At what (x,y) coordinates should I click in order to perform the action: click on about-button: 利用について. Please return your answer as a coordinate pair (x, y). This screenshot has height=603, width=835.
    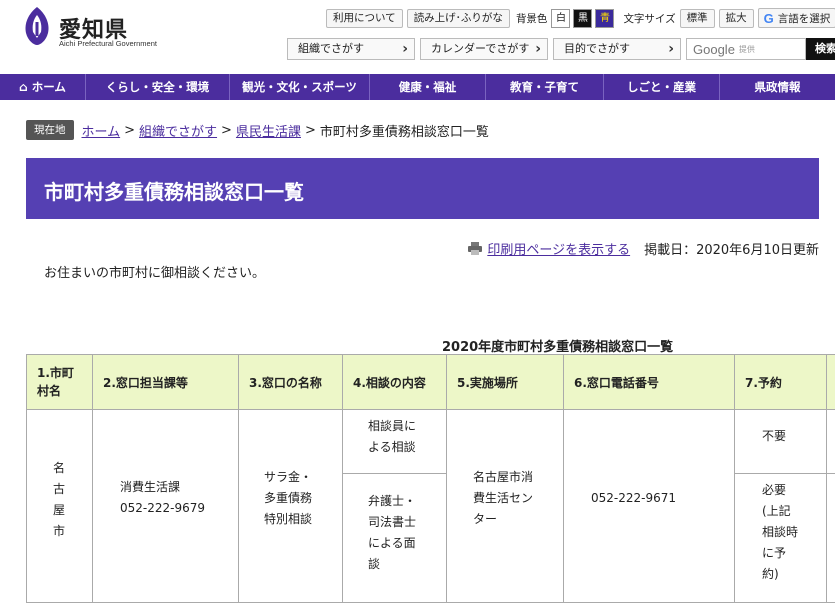
    Looking at the image, I should click on (364, 18).